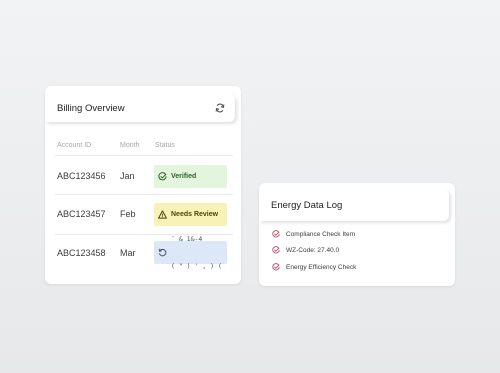  I want to click on log-item: Compliance Check Item, so click(313, 234).